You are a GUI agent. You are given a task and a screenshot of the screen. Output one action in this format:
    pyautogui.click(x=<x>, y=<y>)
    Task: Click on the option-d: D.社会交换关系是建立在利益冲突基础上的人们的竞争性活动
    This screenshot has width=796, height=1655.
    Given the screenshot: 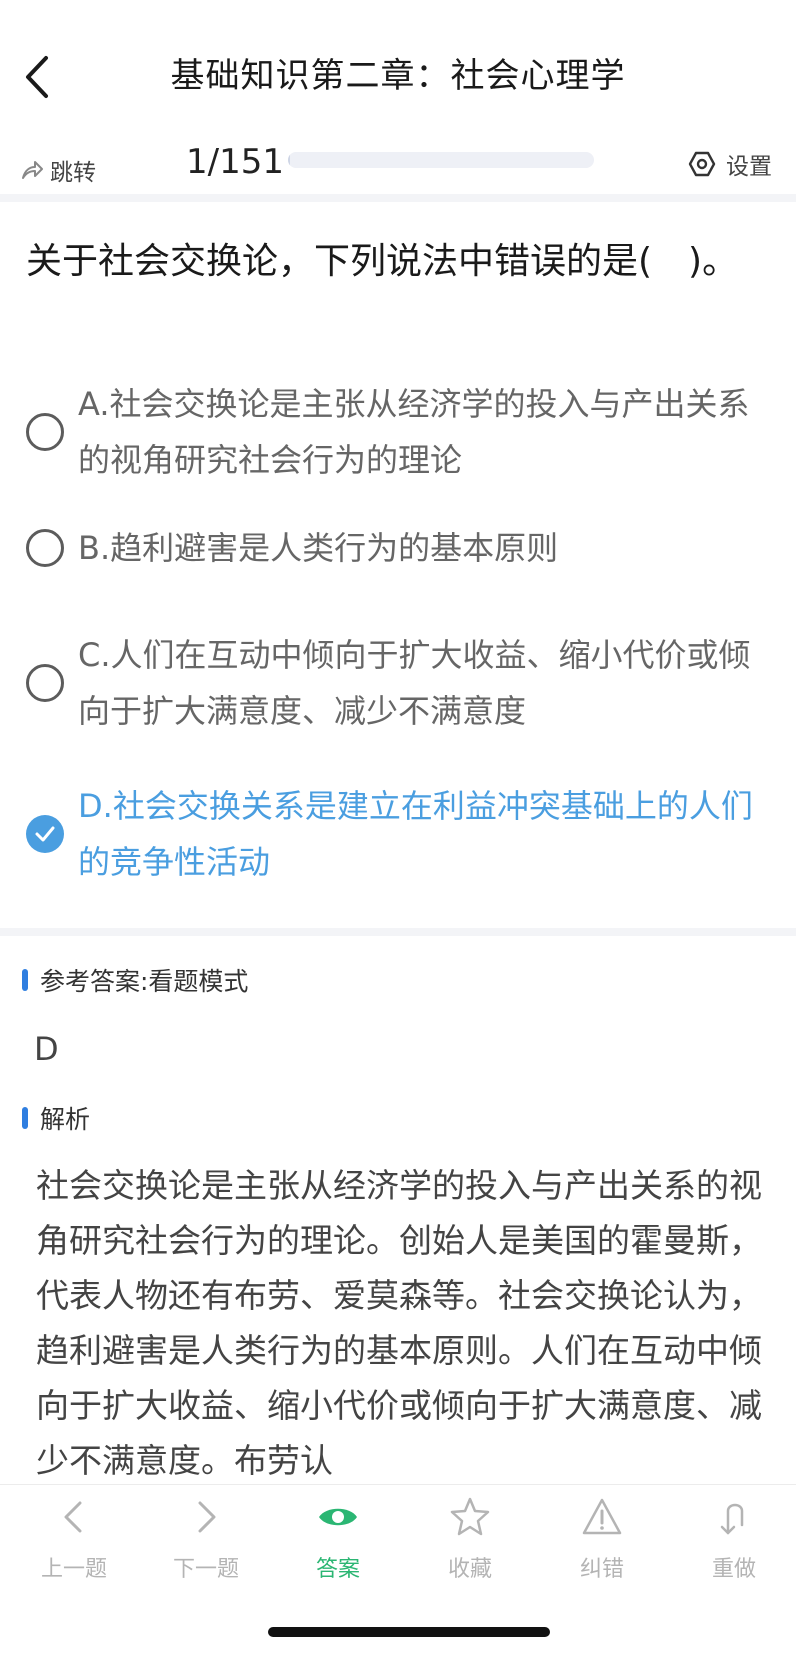 What is the action you would take?
    pyautogui.click(x=401, y=834)
    